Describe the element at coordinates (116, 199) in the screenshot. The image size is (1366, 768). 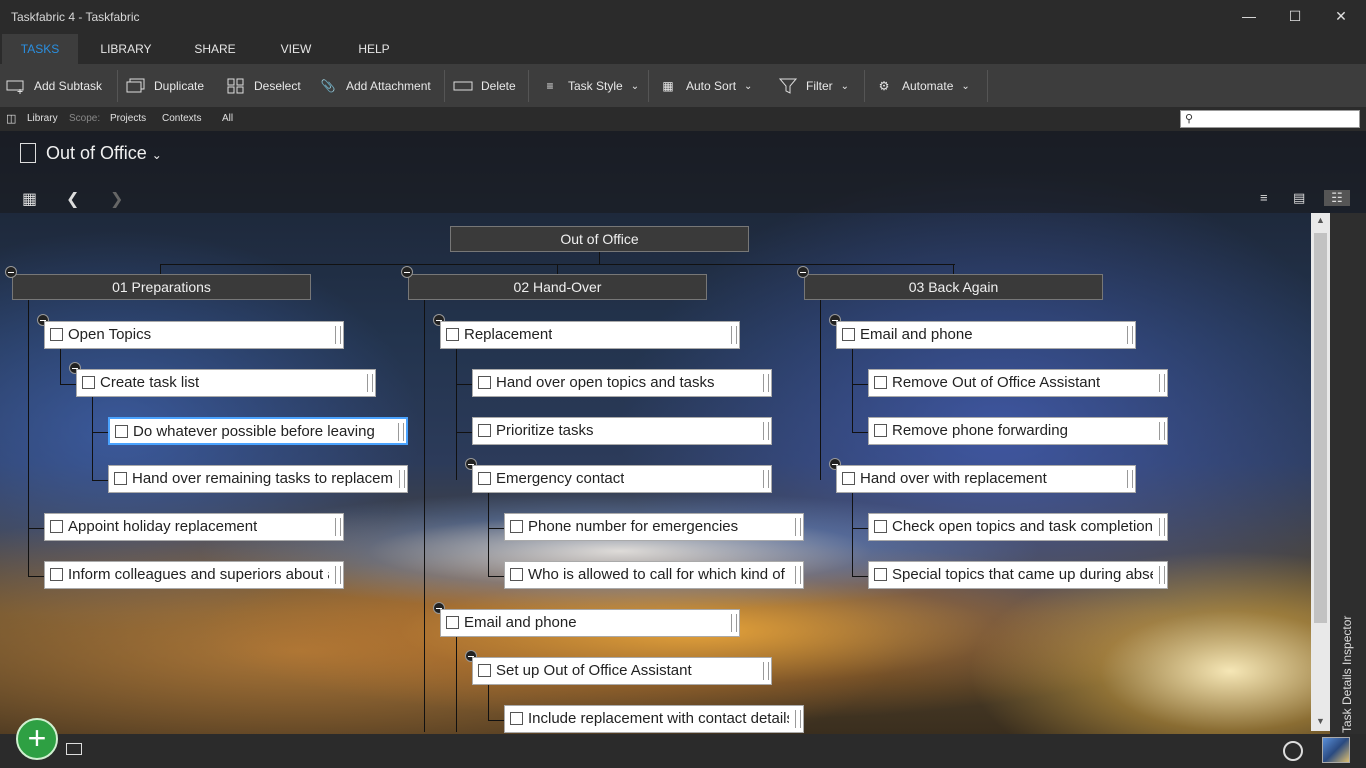
I see `forward-icon: ❯` at that location.